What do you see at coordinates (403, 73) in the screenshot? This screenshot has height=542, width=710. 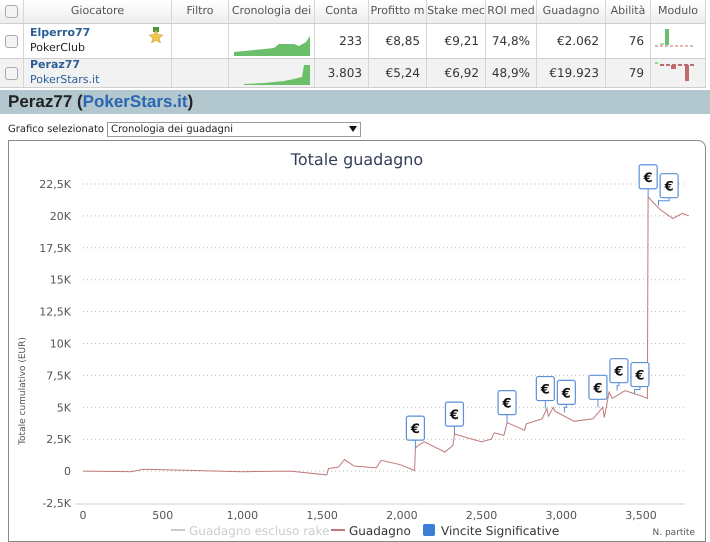 I see `table-cell-text: €5,24` at bounding box center [403, 73].